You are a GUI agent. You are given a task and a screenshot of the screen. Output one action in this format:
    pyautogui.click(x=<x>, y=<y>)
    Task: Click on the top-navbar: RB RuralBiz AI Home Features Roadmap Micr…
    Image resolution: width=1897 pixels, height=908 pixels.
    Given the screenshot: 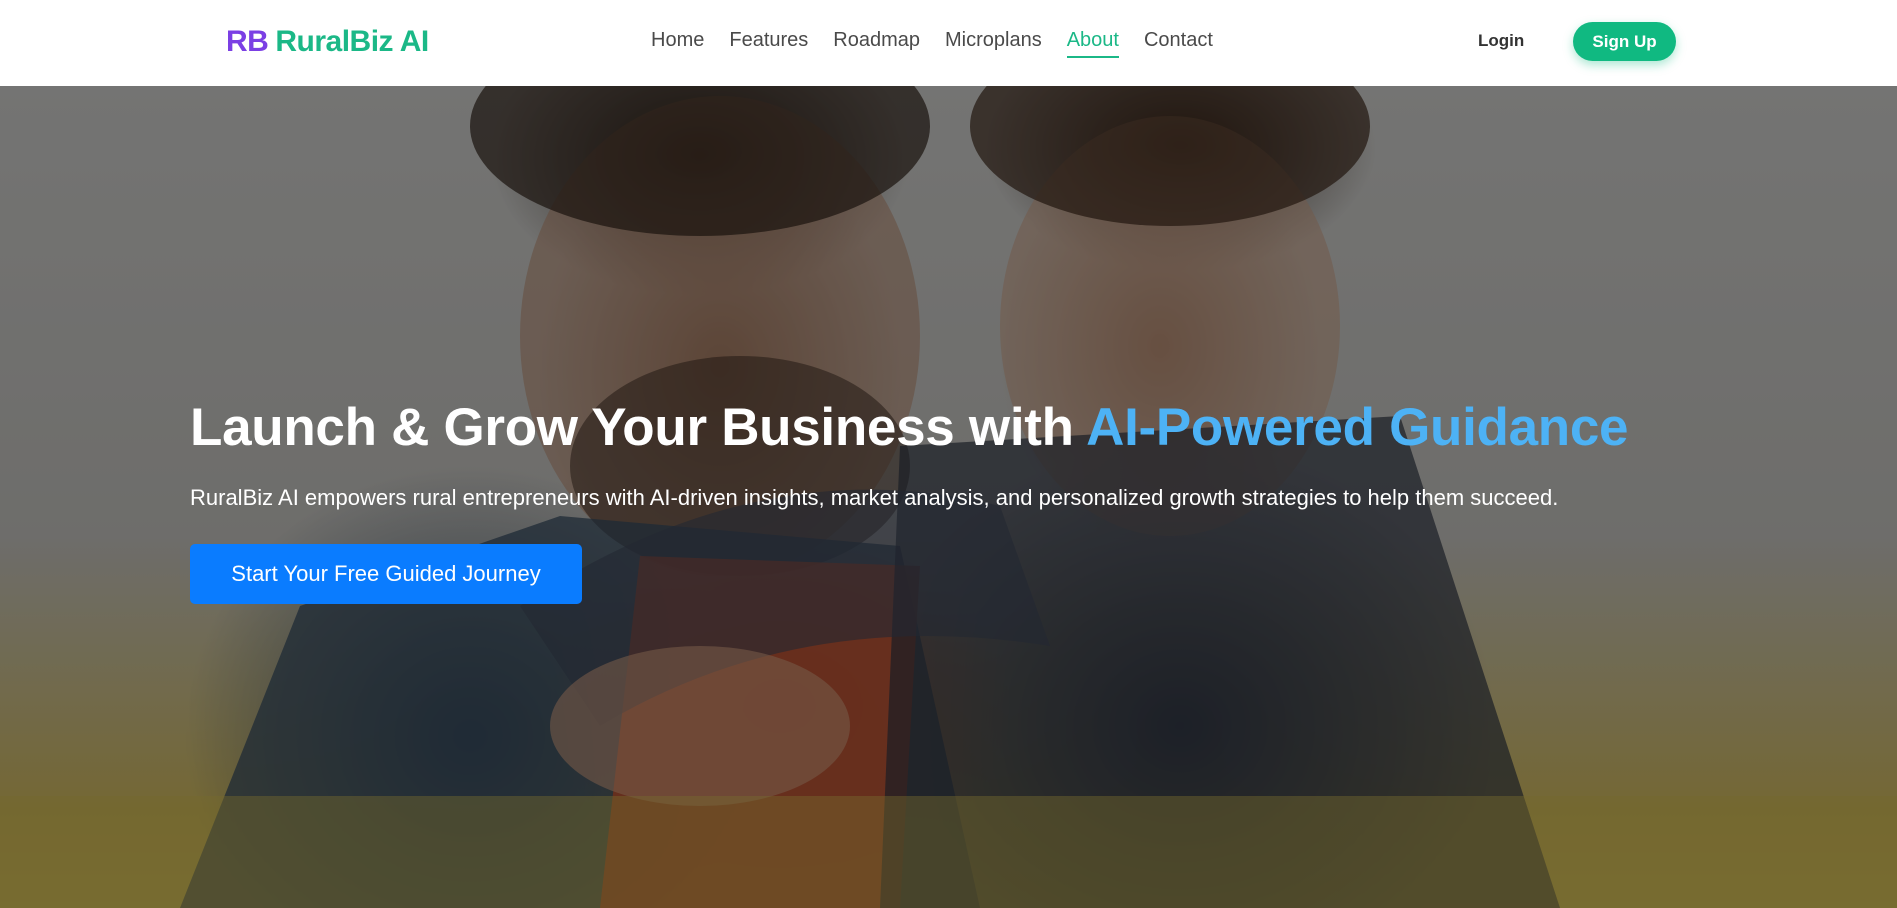 What is the action you would take?
    pyautogui.click(x=948, y=43)
    